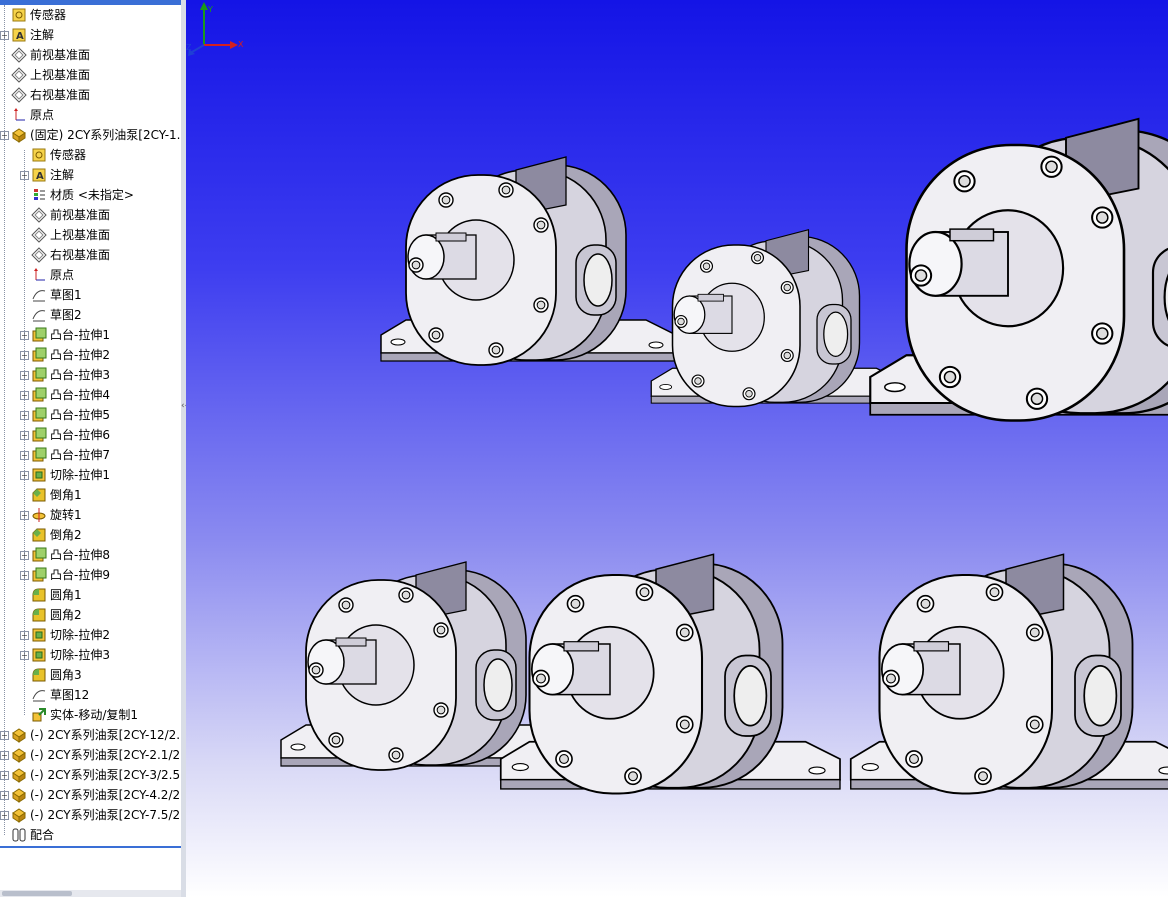  I want to click on tree-item: + 凸台-拉伸4, so click(90, 395).